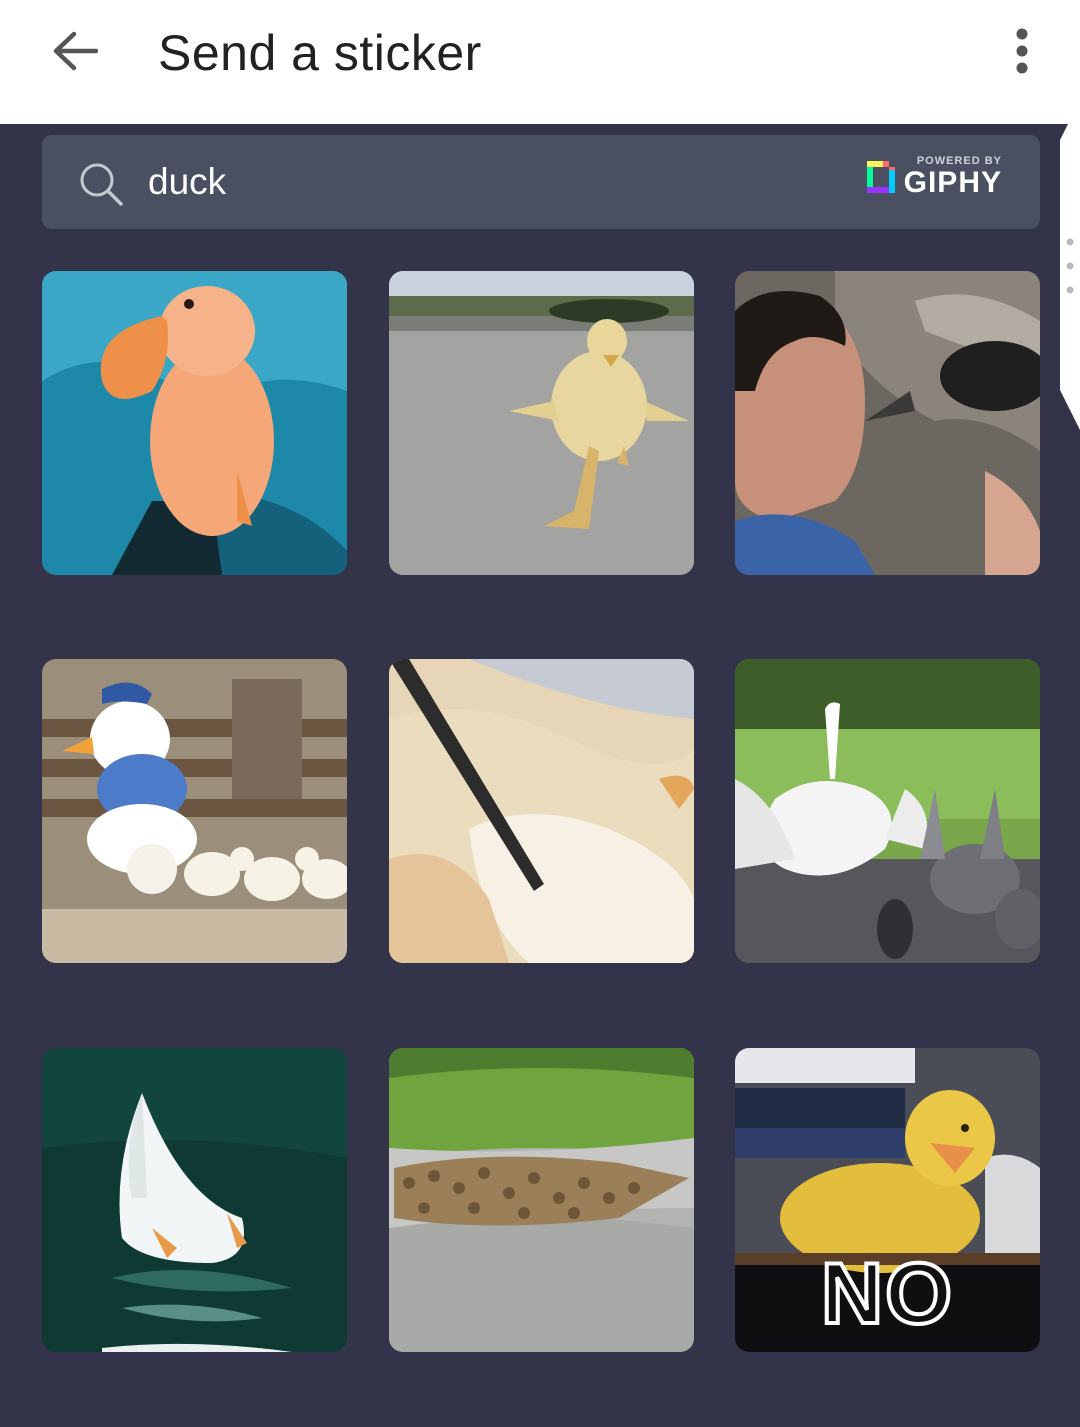  I want to click on giphy-attribution: POWERED BY GIPHY, so click(933, 177).